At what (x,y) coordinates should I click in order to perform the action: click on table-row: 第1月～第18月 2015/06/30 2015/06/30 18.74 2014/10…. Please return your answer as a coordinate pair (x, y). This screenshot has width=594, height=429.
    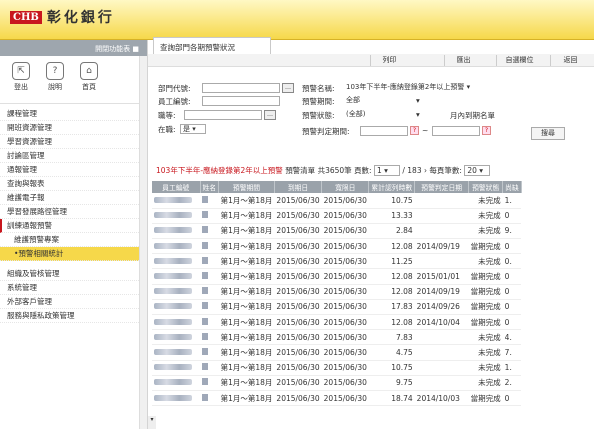
    Looking at the image, I should click on (337, 398).